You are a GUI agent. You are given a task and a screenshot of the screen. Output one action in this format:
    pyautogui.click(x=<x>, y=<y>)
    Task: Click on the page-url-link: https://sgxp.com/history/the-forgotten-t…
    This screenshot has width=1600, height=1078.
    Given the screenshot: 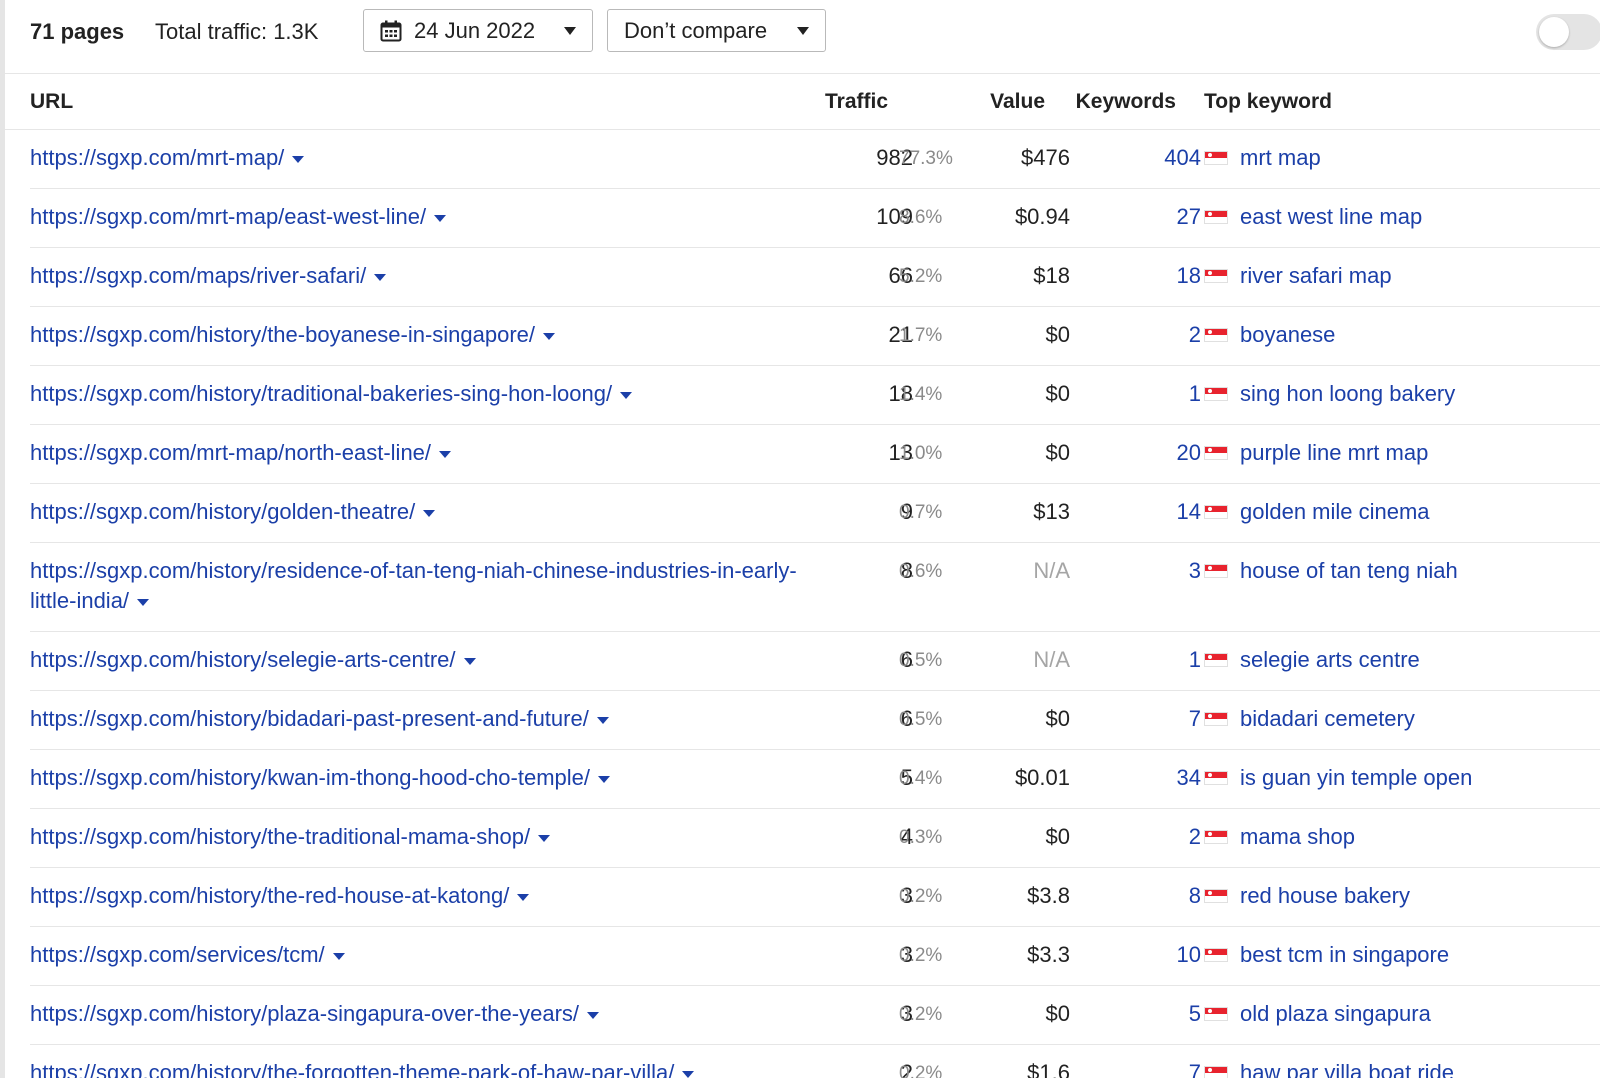 What is the action you would take?
    pyautogui.click(x=352, y=1069)
    